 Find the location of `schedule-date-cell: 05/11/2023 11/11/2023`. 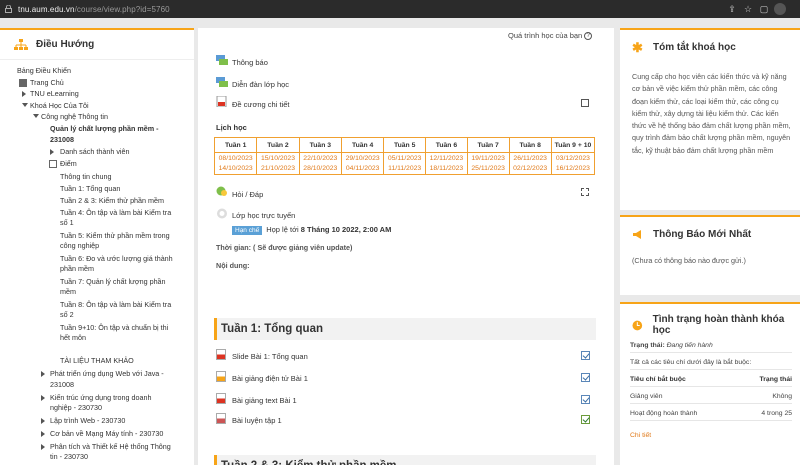

schedule-date-cell: 05/11/2023 11/11/2023 is located at coordinates (405, 163).